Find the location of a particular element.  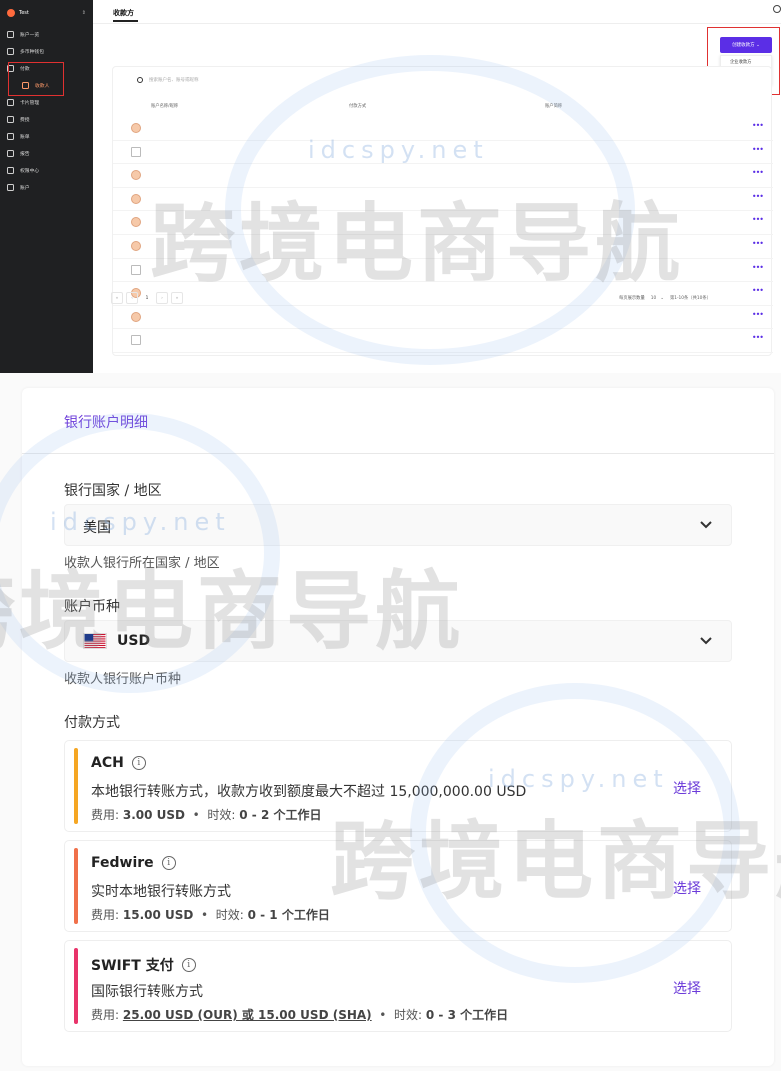

sidebar-item-fees: 费授 is located at coordinates (46, 119).